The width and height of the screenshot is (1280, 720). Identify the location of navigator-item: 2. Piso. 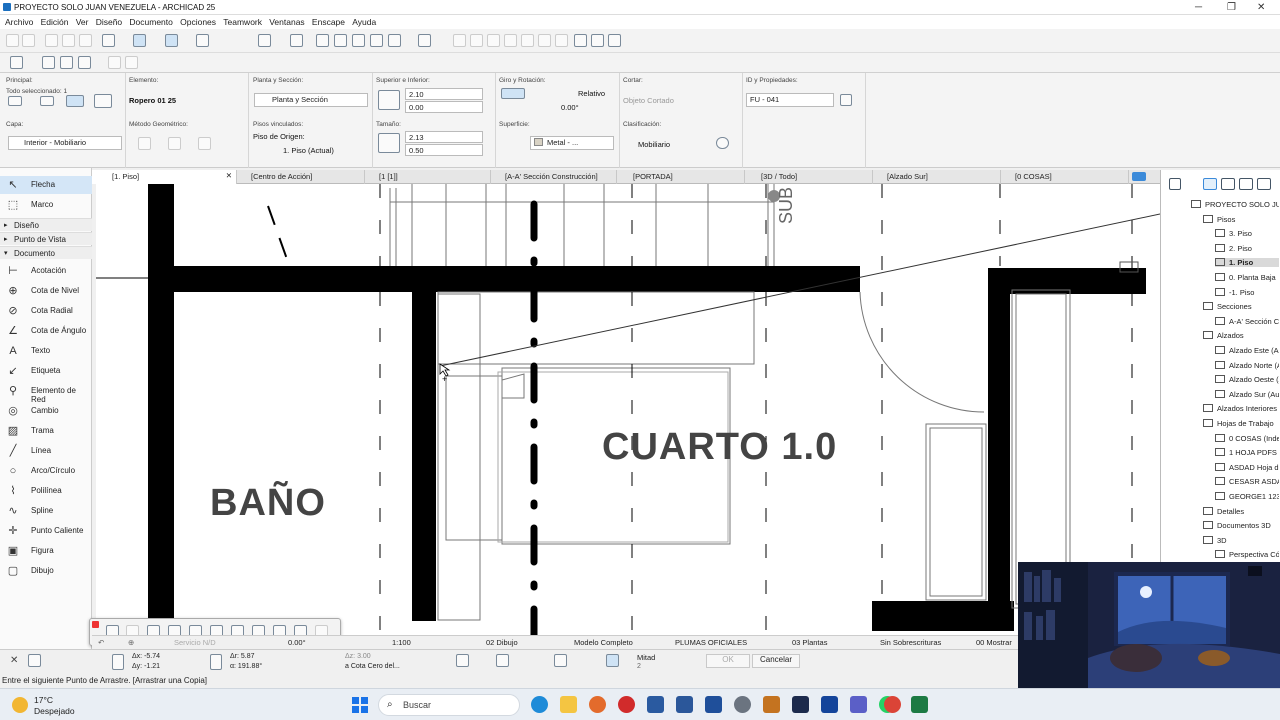
(1247, 248).